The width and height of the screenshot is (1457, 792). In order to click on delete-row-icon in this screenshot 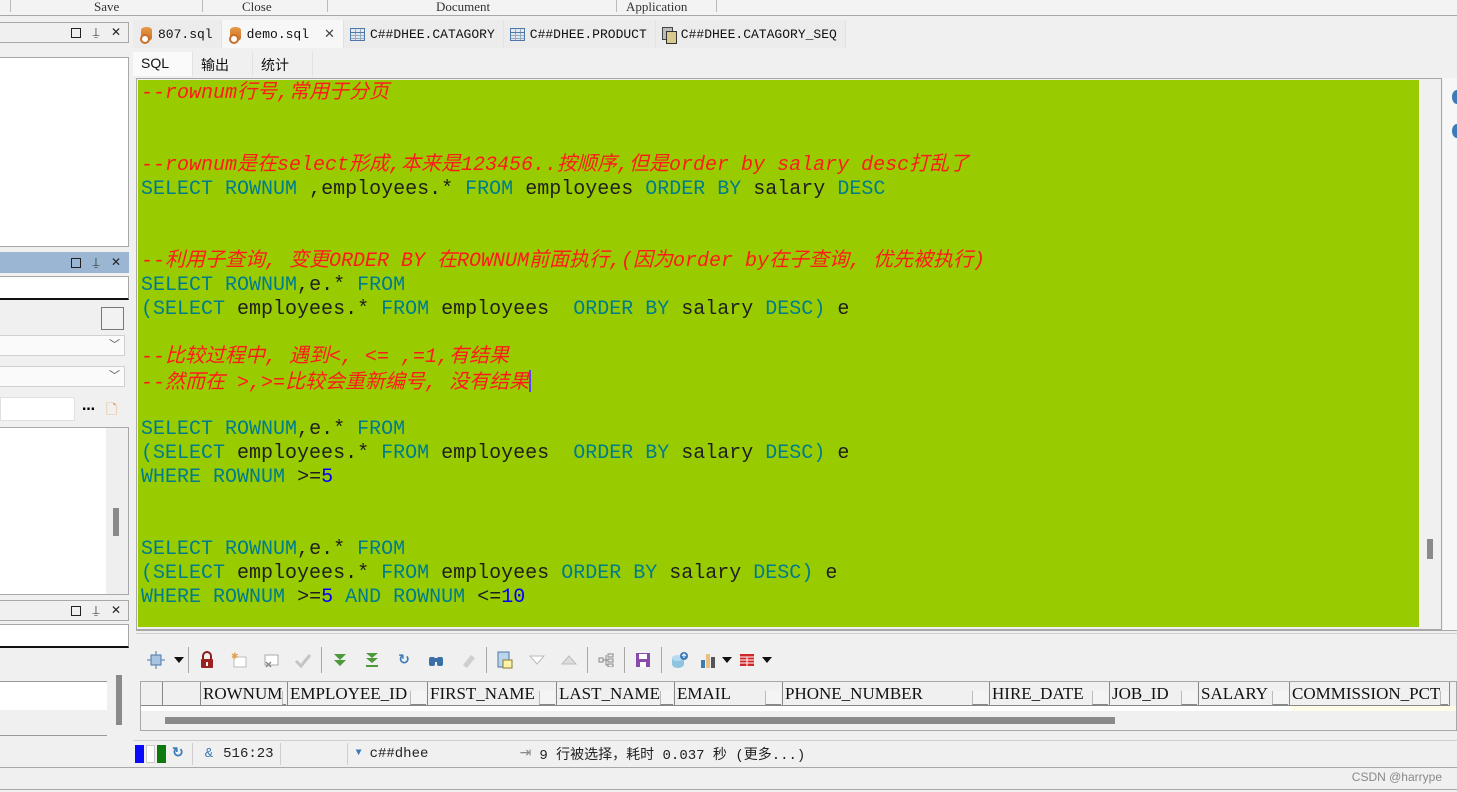, I will do `click(271, 660)`.